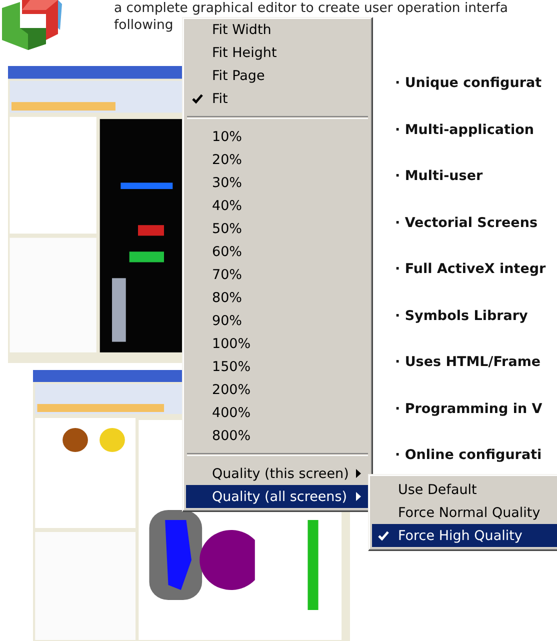 The width and height of the screenshot is (557, 641). What do you see at coordinates (277, 435) in the screenshot?
I see `menu-item: 800%` at bounding box center [277, 435].